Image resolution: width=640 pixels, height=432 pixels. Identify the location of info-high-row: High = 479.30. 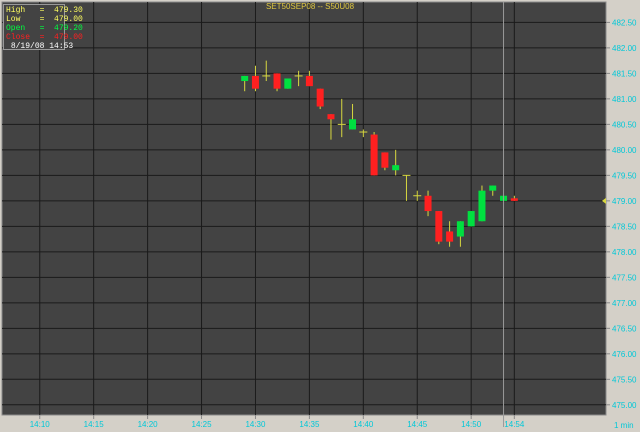
(44, 10).